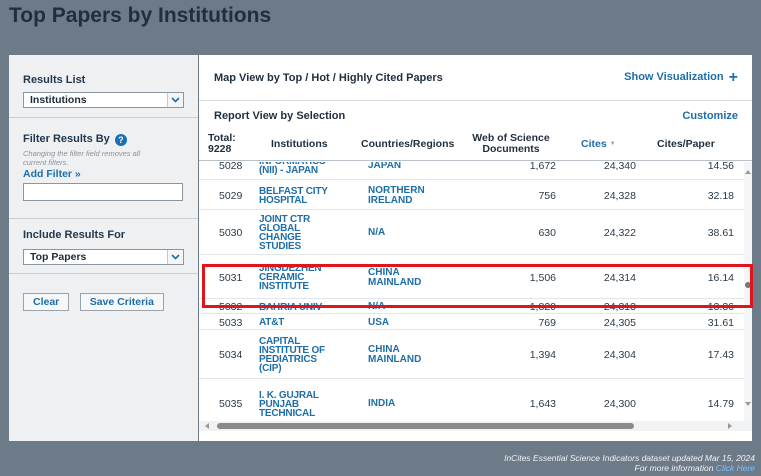 The width and height of the screenshot is (761, 476). Describe the element at coordinates (272, 322) in the screenshot. I see `institution-line: AT&T` at that location.